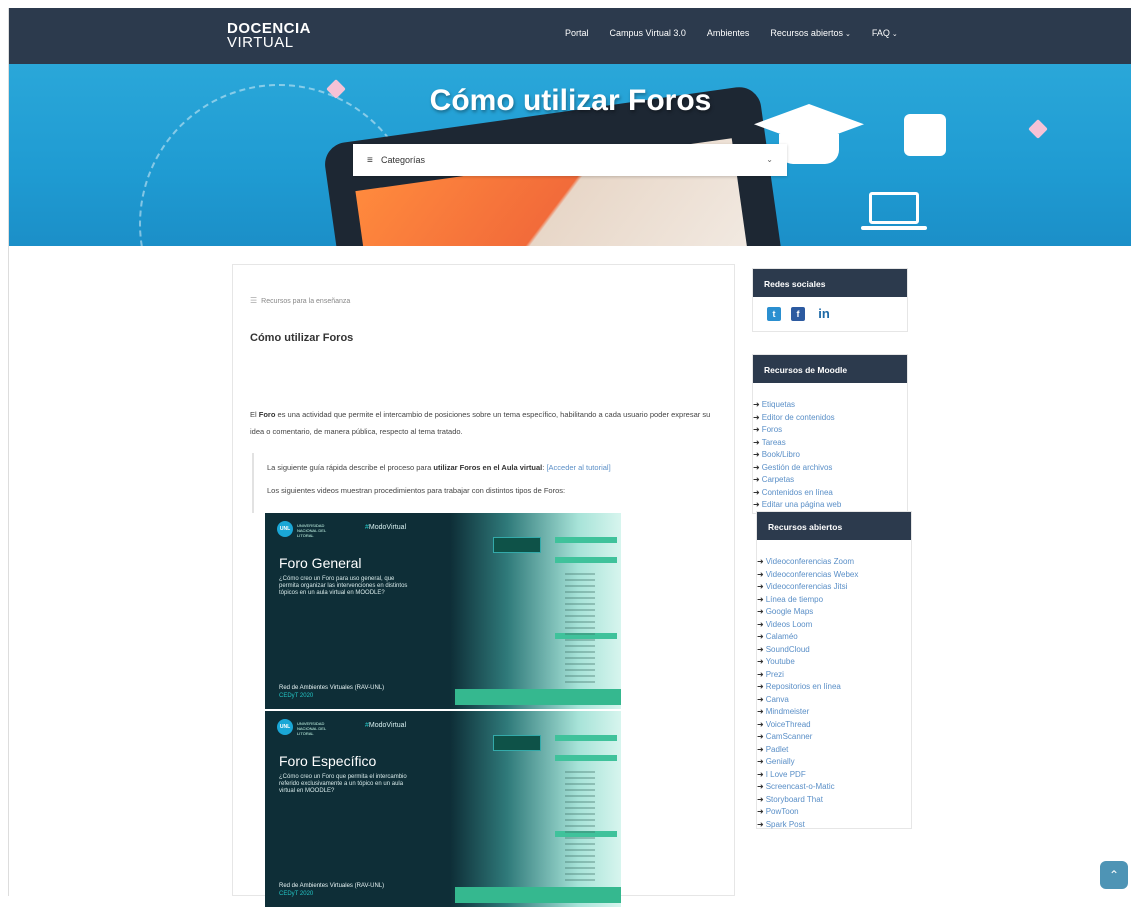 This screenshot has height=907, width=1131. I want to click on twitter-icon: t, so click(774, 314).